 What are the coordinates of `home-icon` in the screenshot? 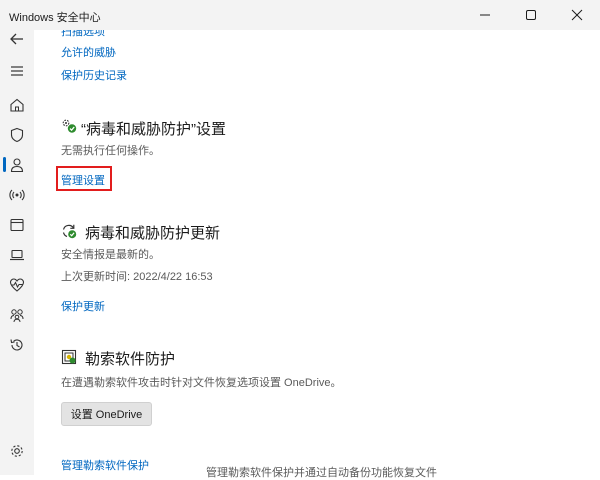 It's located at (17, 105).